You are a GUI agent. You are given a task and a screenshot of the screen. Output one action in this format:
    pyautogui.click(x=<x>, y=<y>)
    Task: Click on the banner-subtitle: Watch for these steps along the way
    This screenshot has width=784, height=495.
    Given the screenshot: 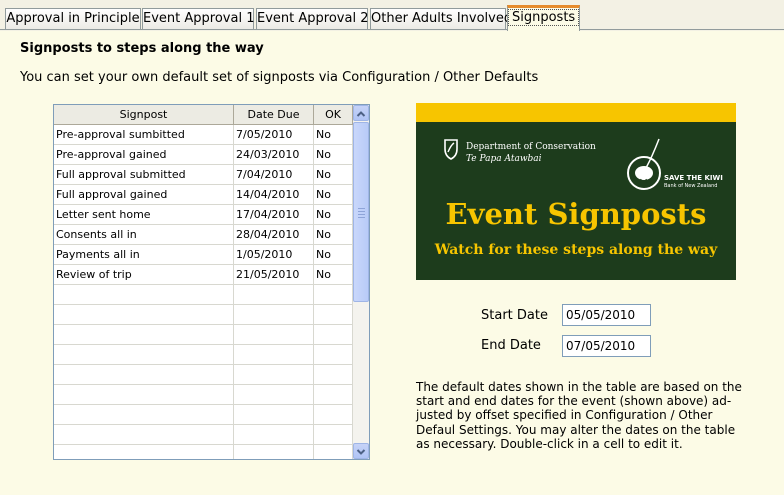 What is the action you would take?
    pyautogui.click(x=576, y=250)
    